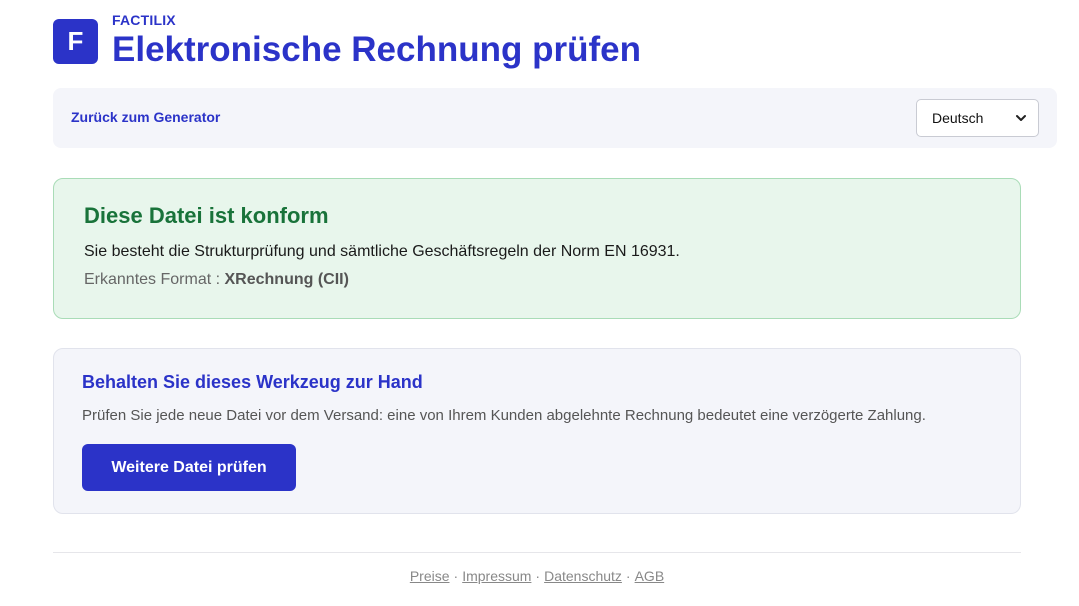 The width and height of the screenshot is (1079, 606). I want to click on back-to-generator-link: Zurück zum Generator, so click(145, 117).